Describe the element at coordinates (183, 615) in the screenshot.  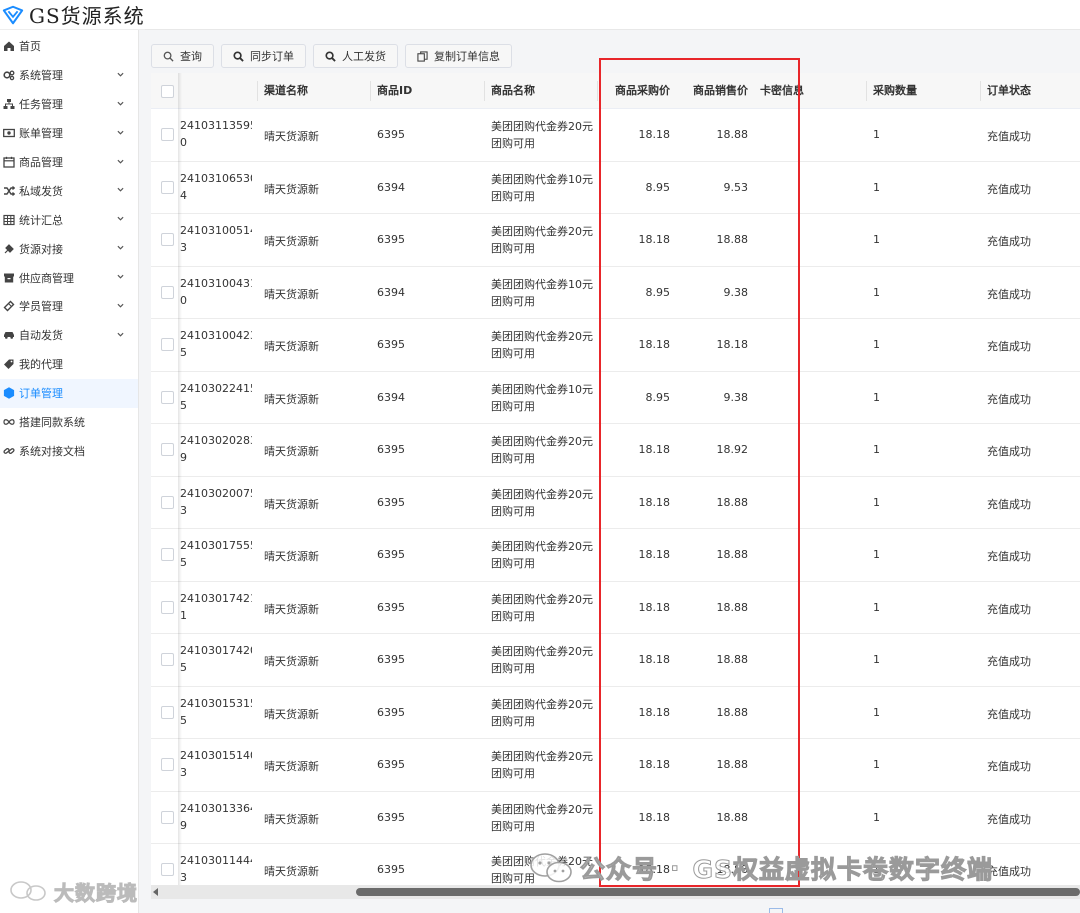
I see `order-number-line-2: 1` at that location.